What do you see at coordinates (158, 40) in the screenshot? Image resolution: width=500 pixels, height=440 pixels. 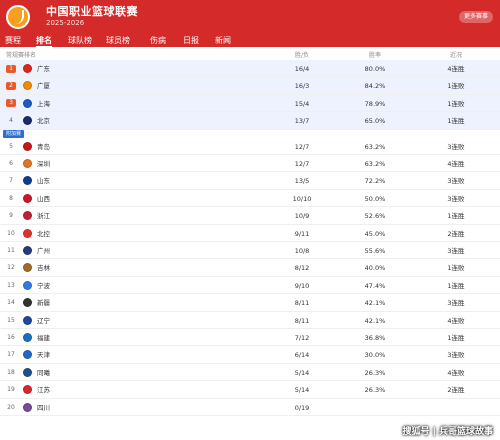 I see `tab-4: 伤病` at bounding box center [158, 40].